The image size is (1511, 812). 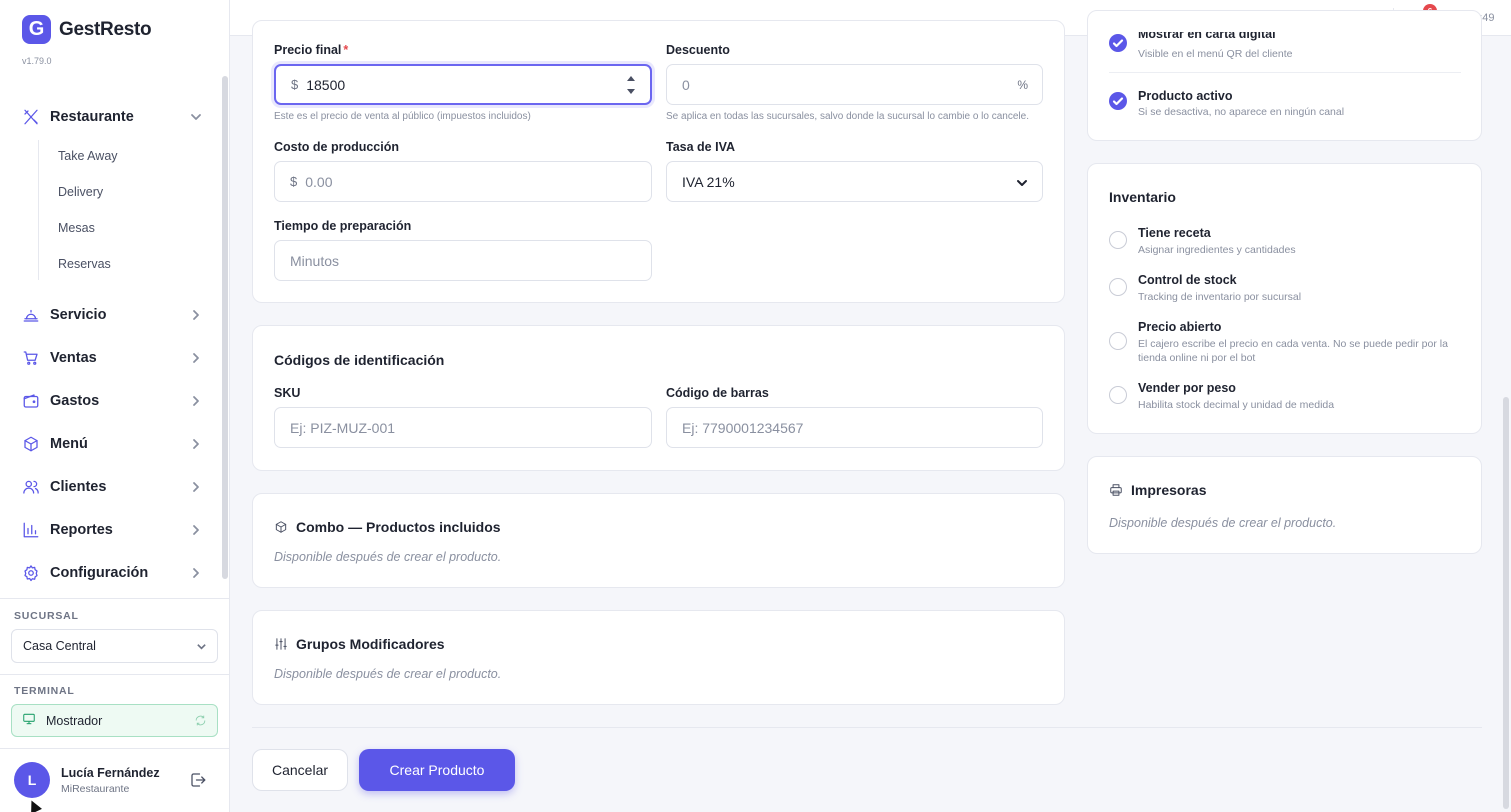 I want to click on wallet-icon, so click(x=31, y=401).